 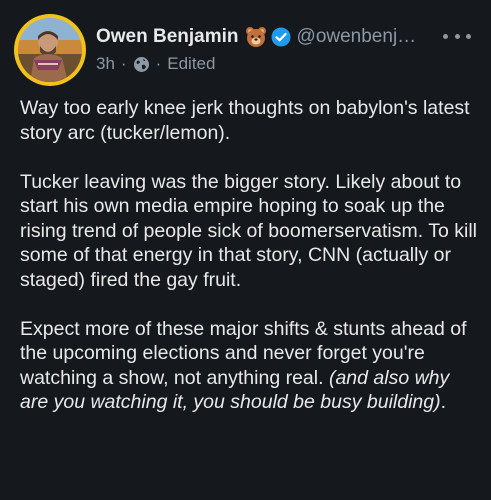 I want to click on verified-badge-icon, so click(x=281, y=37).